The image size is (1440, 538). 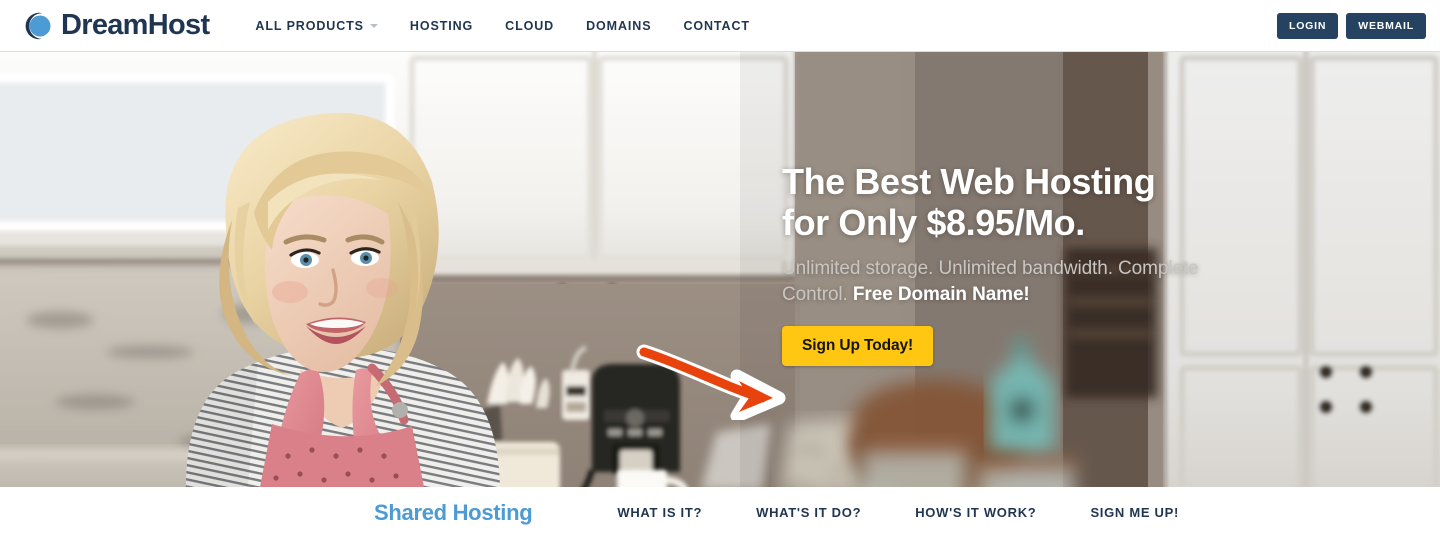 I want to click on nav-label: ALL PRODUCTS, so click(x=309, y=25).